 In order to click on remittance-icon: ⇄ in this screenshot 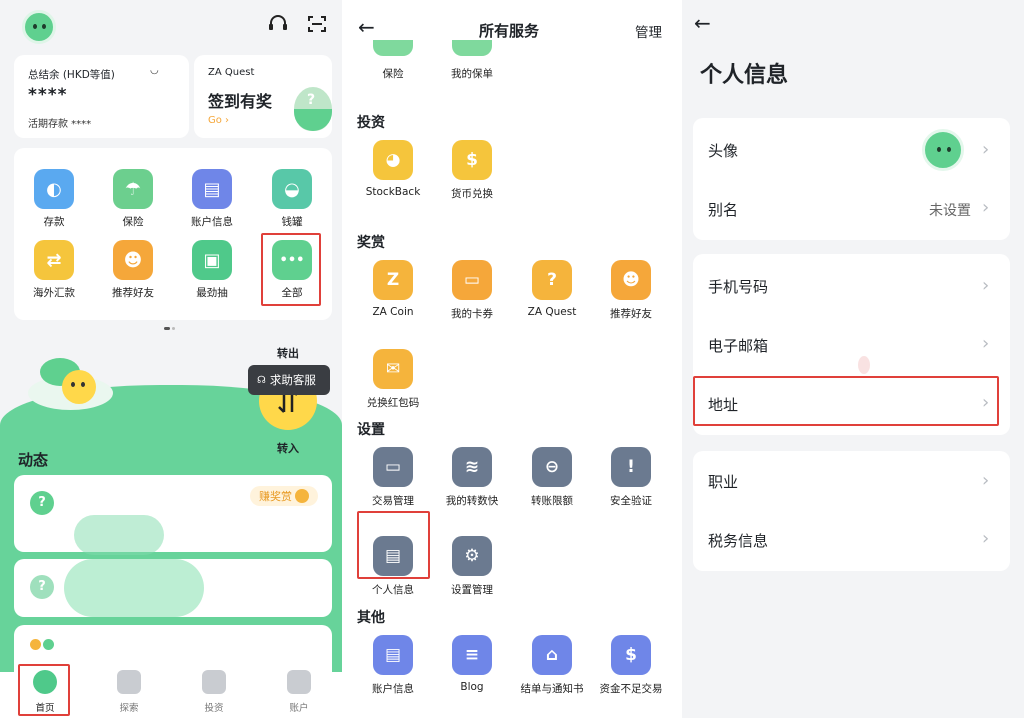, I will do `click(54, 260)`.